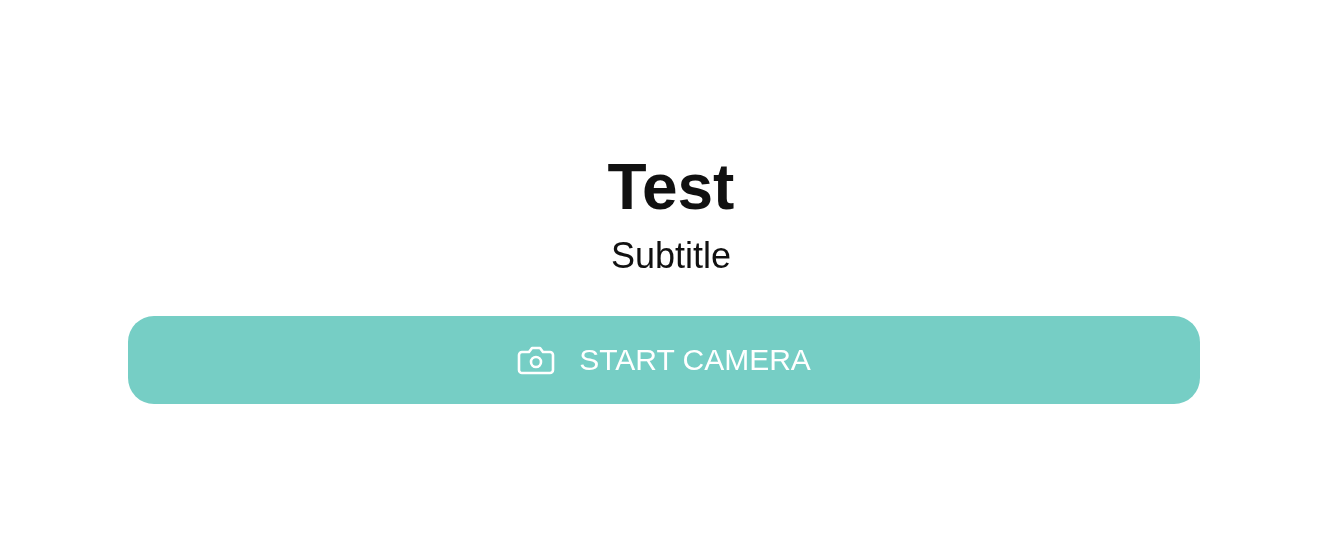 This screenshot has height=548, width=1342. I want to click on start-camera-button: START CAMERA, so click(664, 360).